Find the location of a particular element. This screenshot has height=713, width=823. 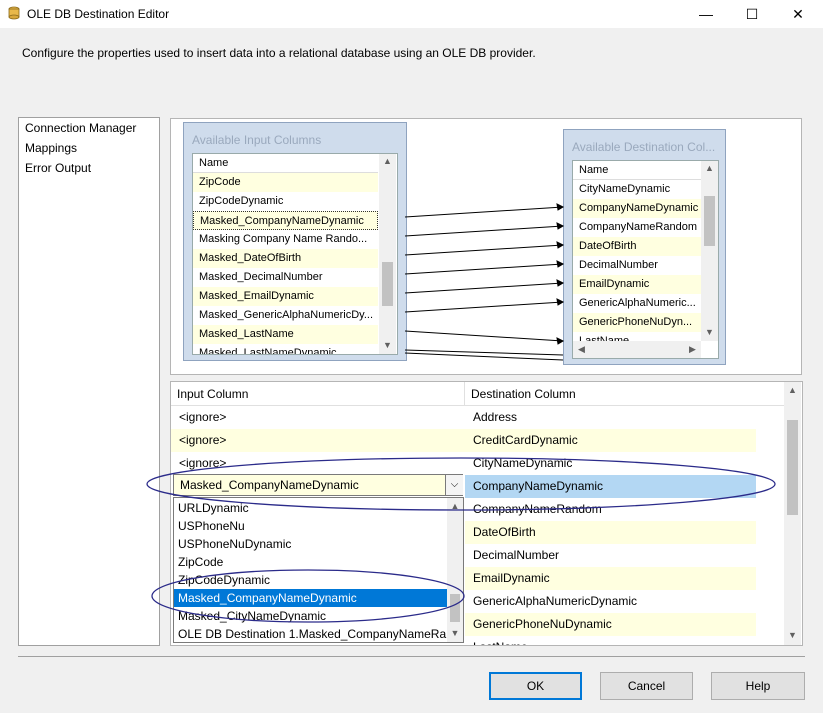

footer-separator is located at coordinates (411, 656).